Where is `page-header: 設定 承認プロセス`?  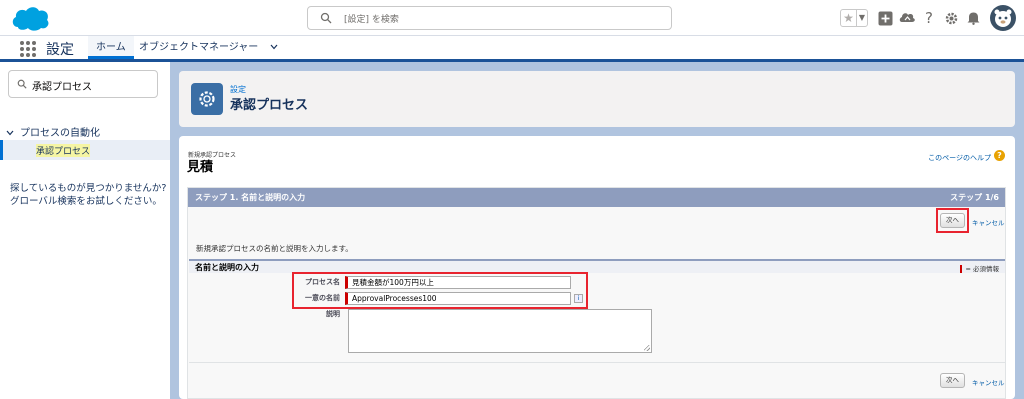
page-header: 設定 承認プロセス is located at coordinates (597, 99).